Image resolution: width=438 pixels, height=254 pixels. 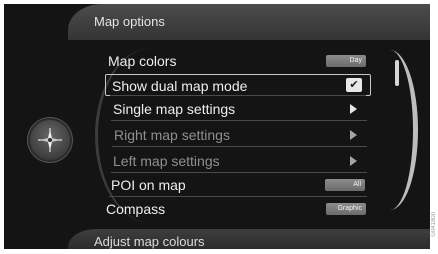 What do you see at coordinates (148, 185) in the screenshot?
I see `menu-item-label: POI on map` at bounding box center [148, 185].